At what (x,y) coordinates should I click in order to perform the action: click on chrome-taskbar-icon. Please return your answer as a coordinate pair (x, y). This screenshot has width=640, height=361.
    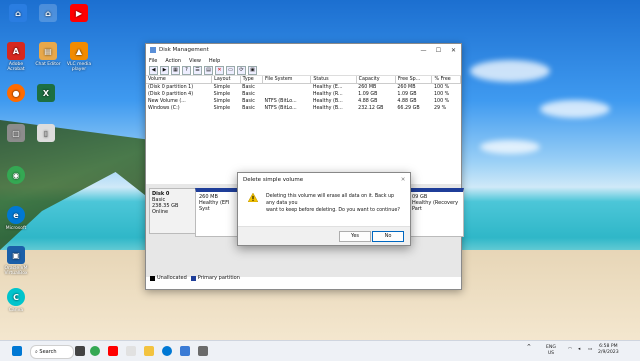
    Looking at the image, I should click on (95, 351).